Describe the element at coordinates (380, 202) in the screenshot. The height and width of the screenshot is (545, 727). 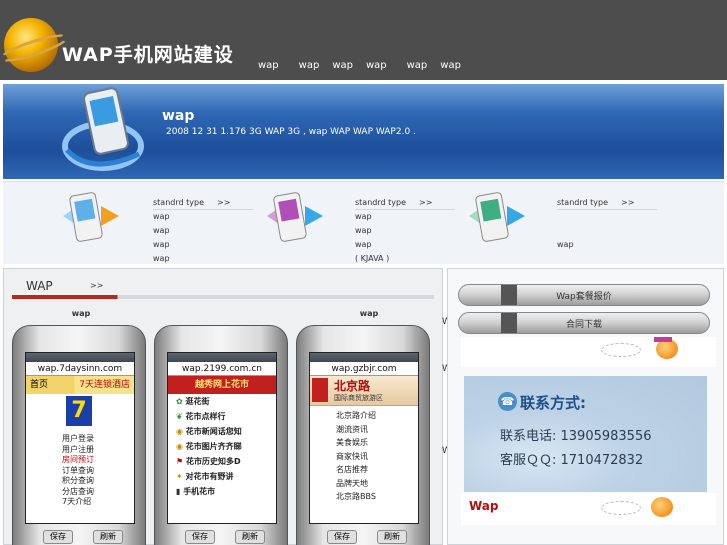
I see `feature-2-type-label: standrd type` at that location.